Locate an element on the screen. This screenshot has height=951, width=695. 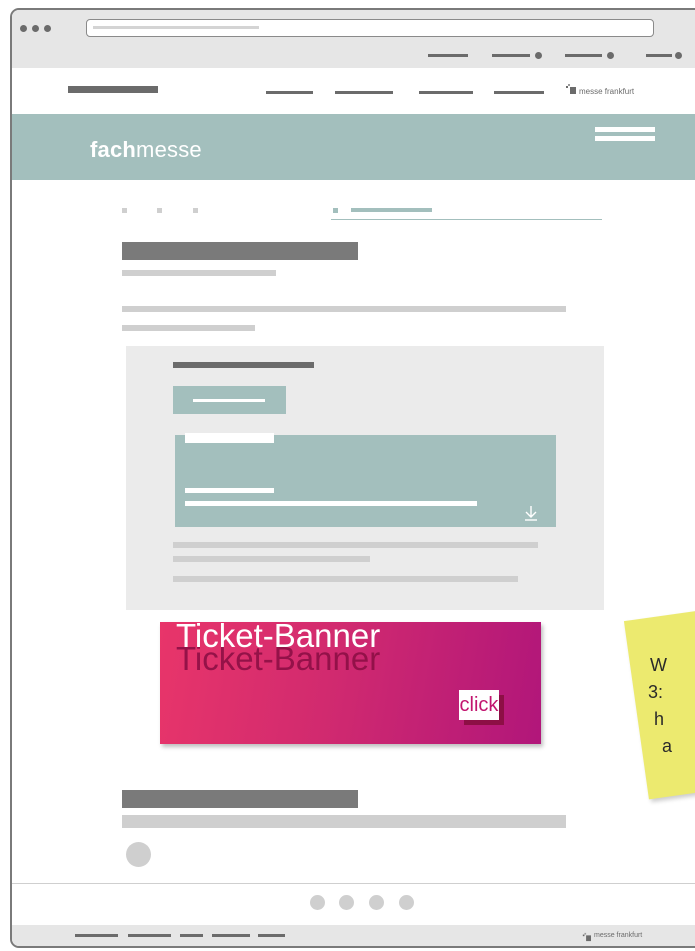
tab-active-marker is located at coordinates (335, 210).